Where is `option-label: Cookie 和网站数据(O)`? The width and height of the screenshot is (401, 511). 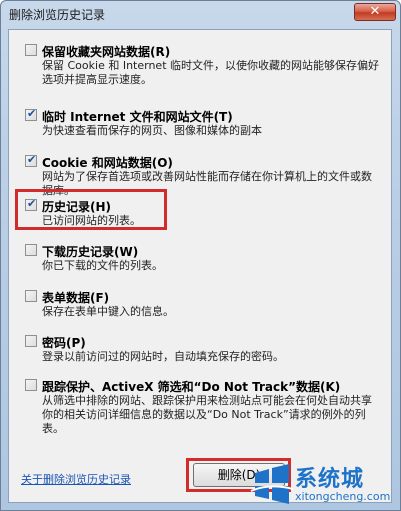
option-label: Cookie 和网站数据(O) is located at coordinates (107, 163).